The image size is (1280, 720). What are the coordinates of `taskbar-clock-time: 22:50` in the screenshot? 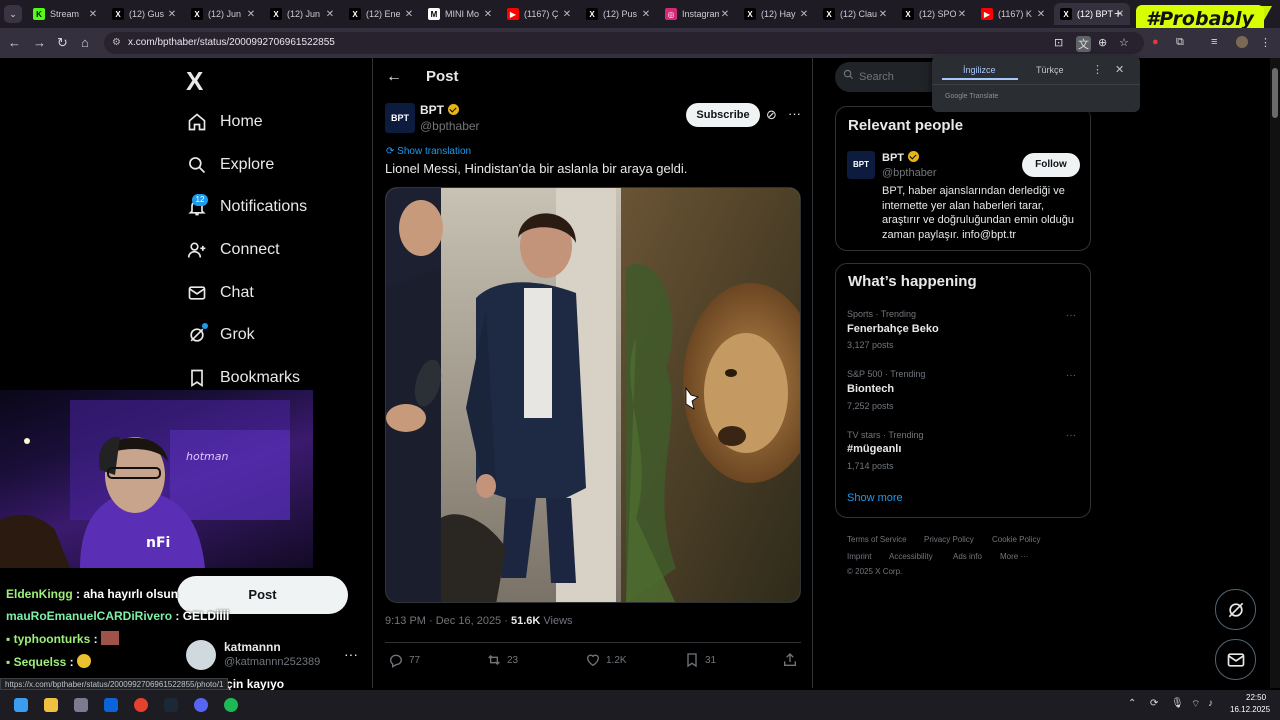 It's located at (1256, 697).